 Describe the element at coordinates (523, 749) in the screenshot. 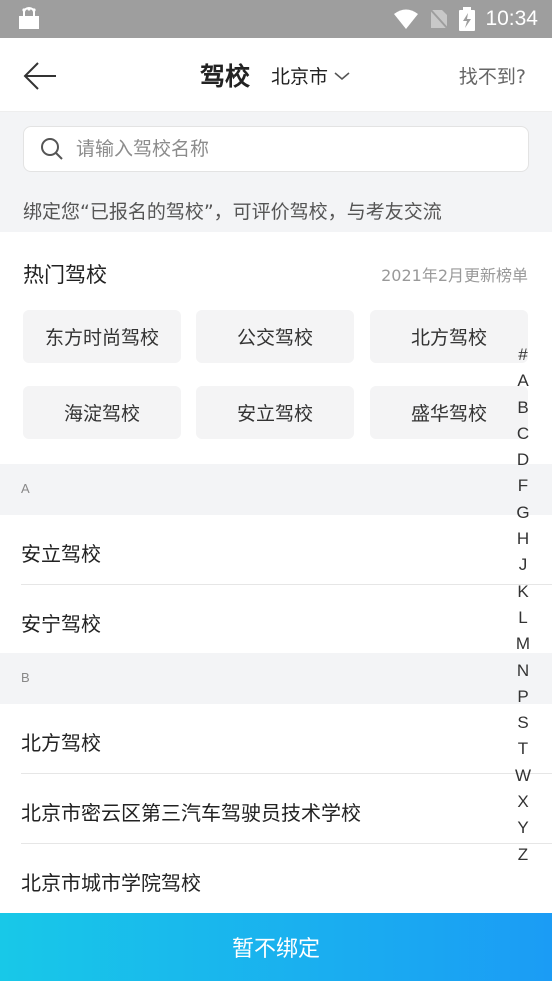

I see `index-letter: T` at that location.